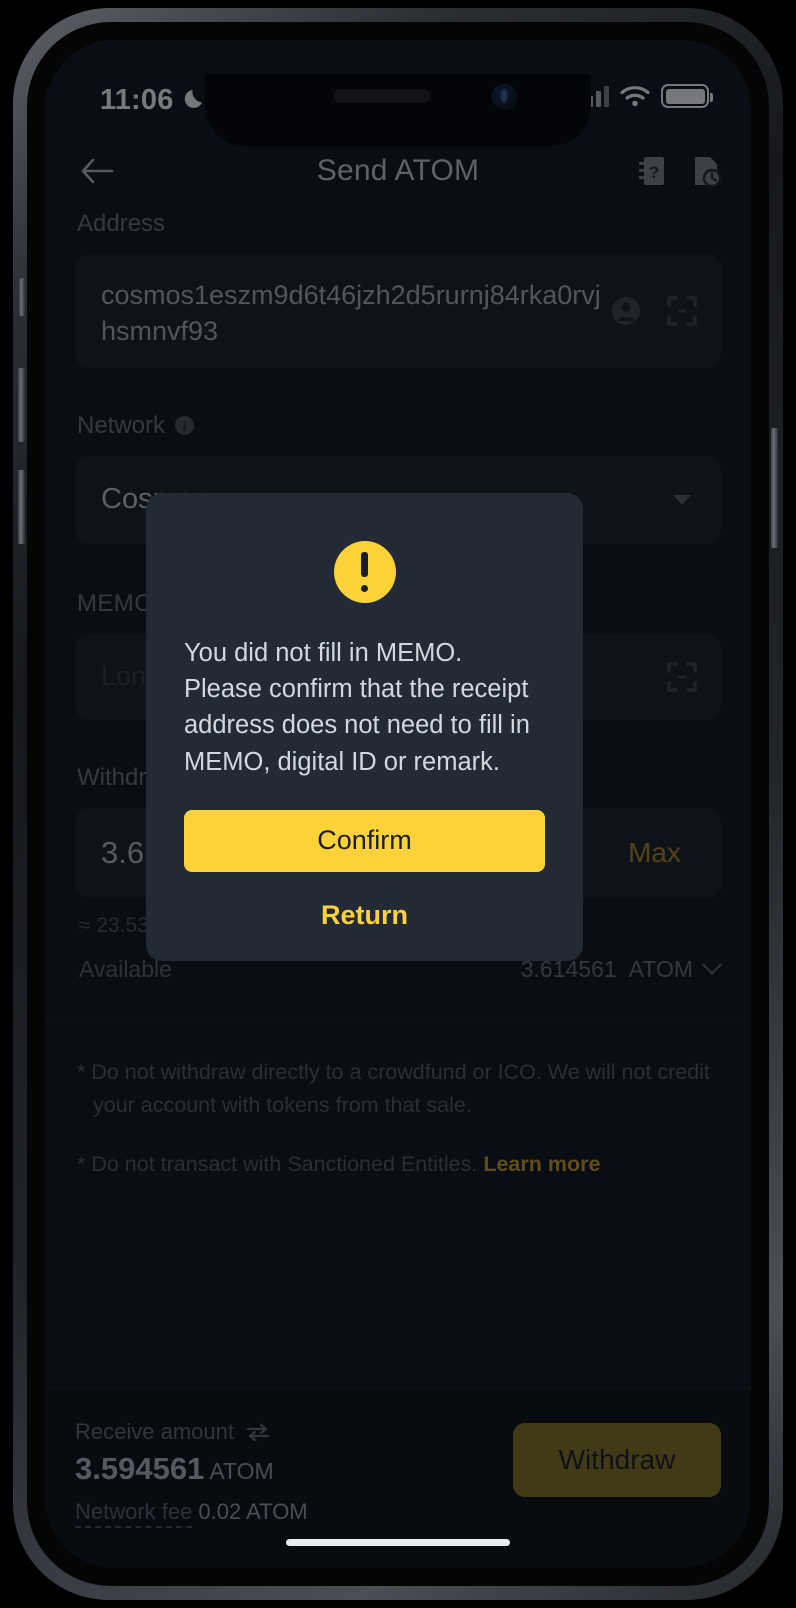 This screenshot has height=1608, width=796. I want to click on home-indicator, so click(398, 1542).